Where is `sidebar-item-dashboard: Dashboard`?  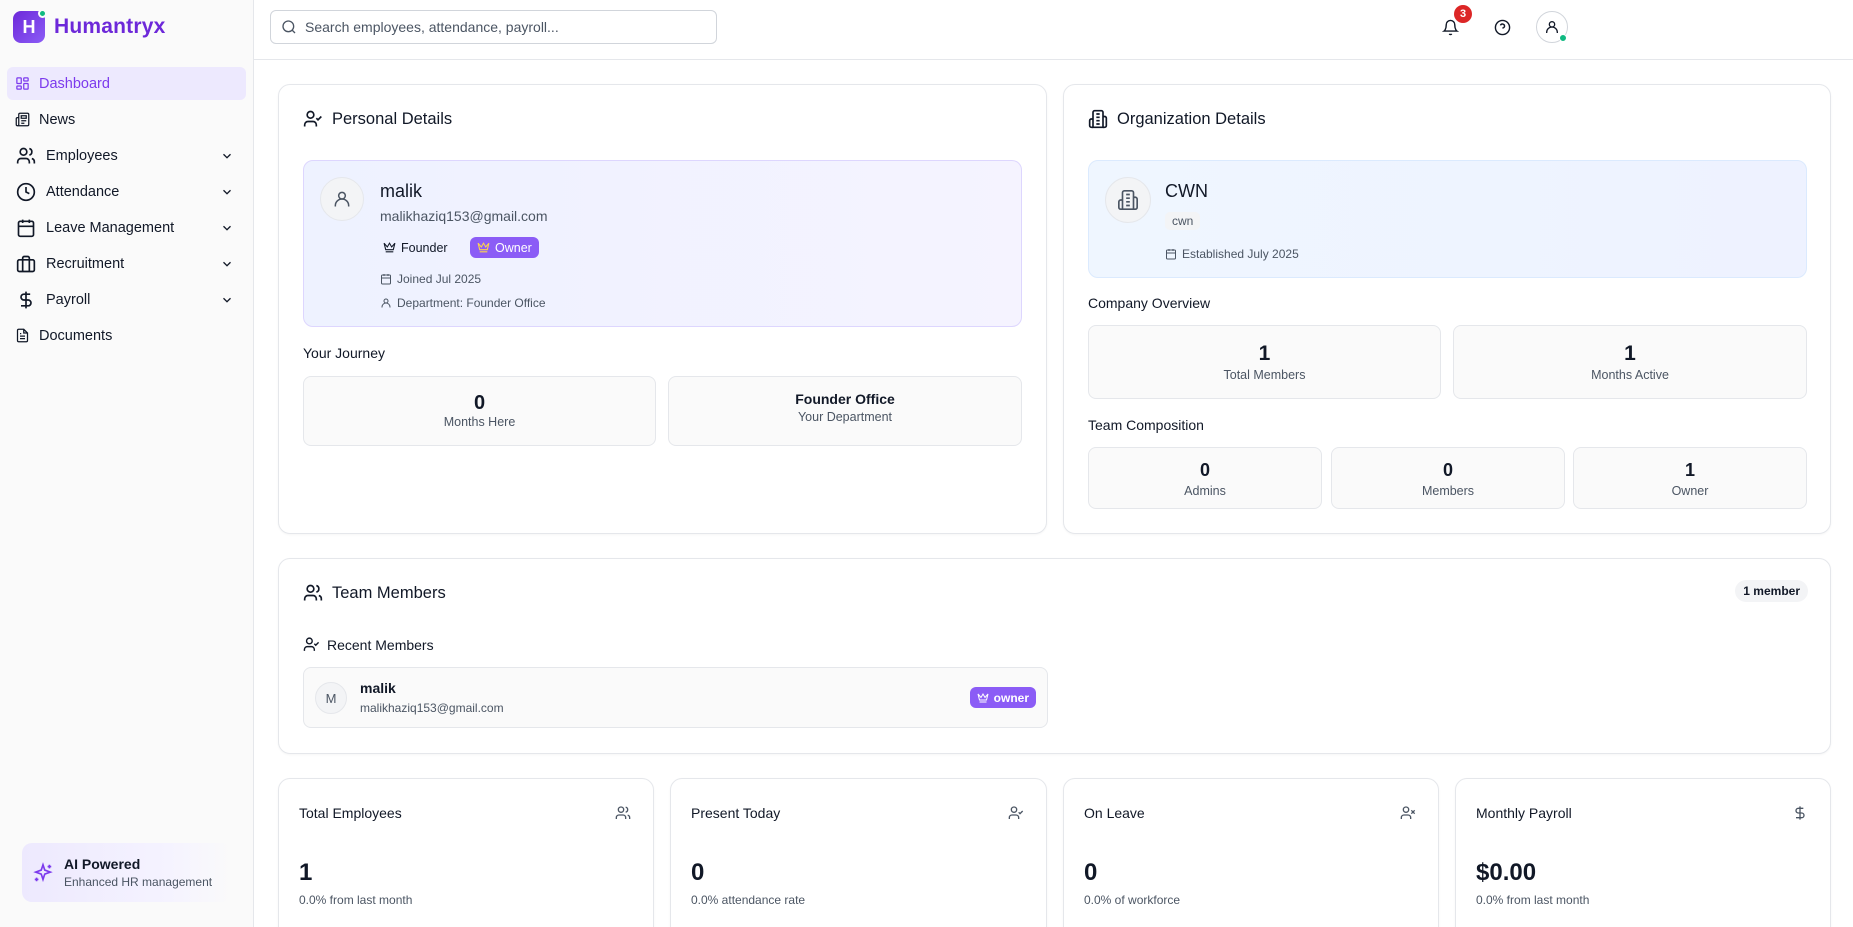
sidebar-item-dashboard: Dashboard is located at coordinates (126, 83).